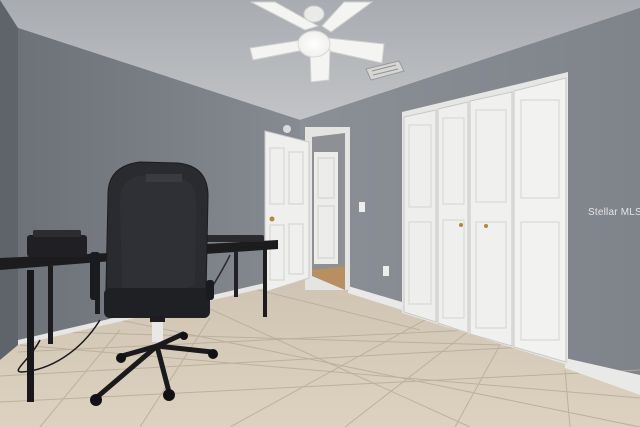  What do you see at coordinates (461, 225) in the screenshot?
I see `closet-knob-left` at bounding box center [461, 225].